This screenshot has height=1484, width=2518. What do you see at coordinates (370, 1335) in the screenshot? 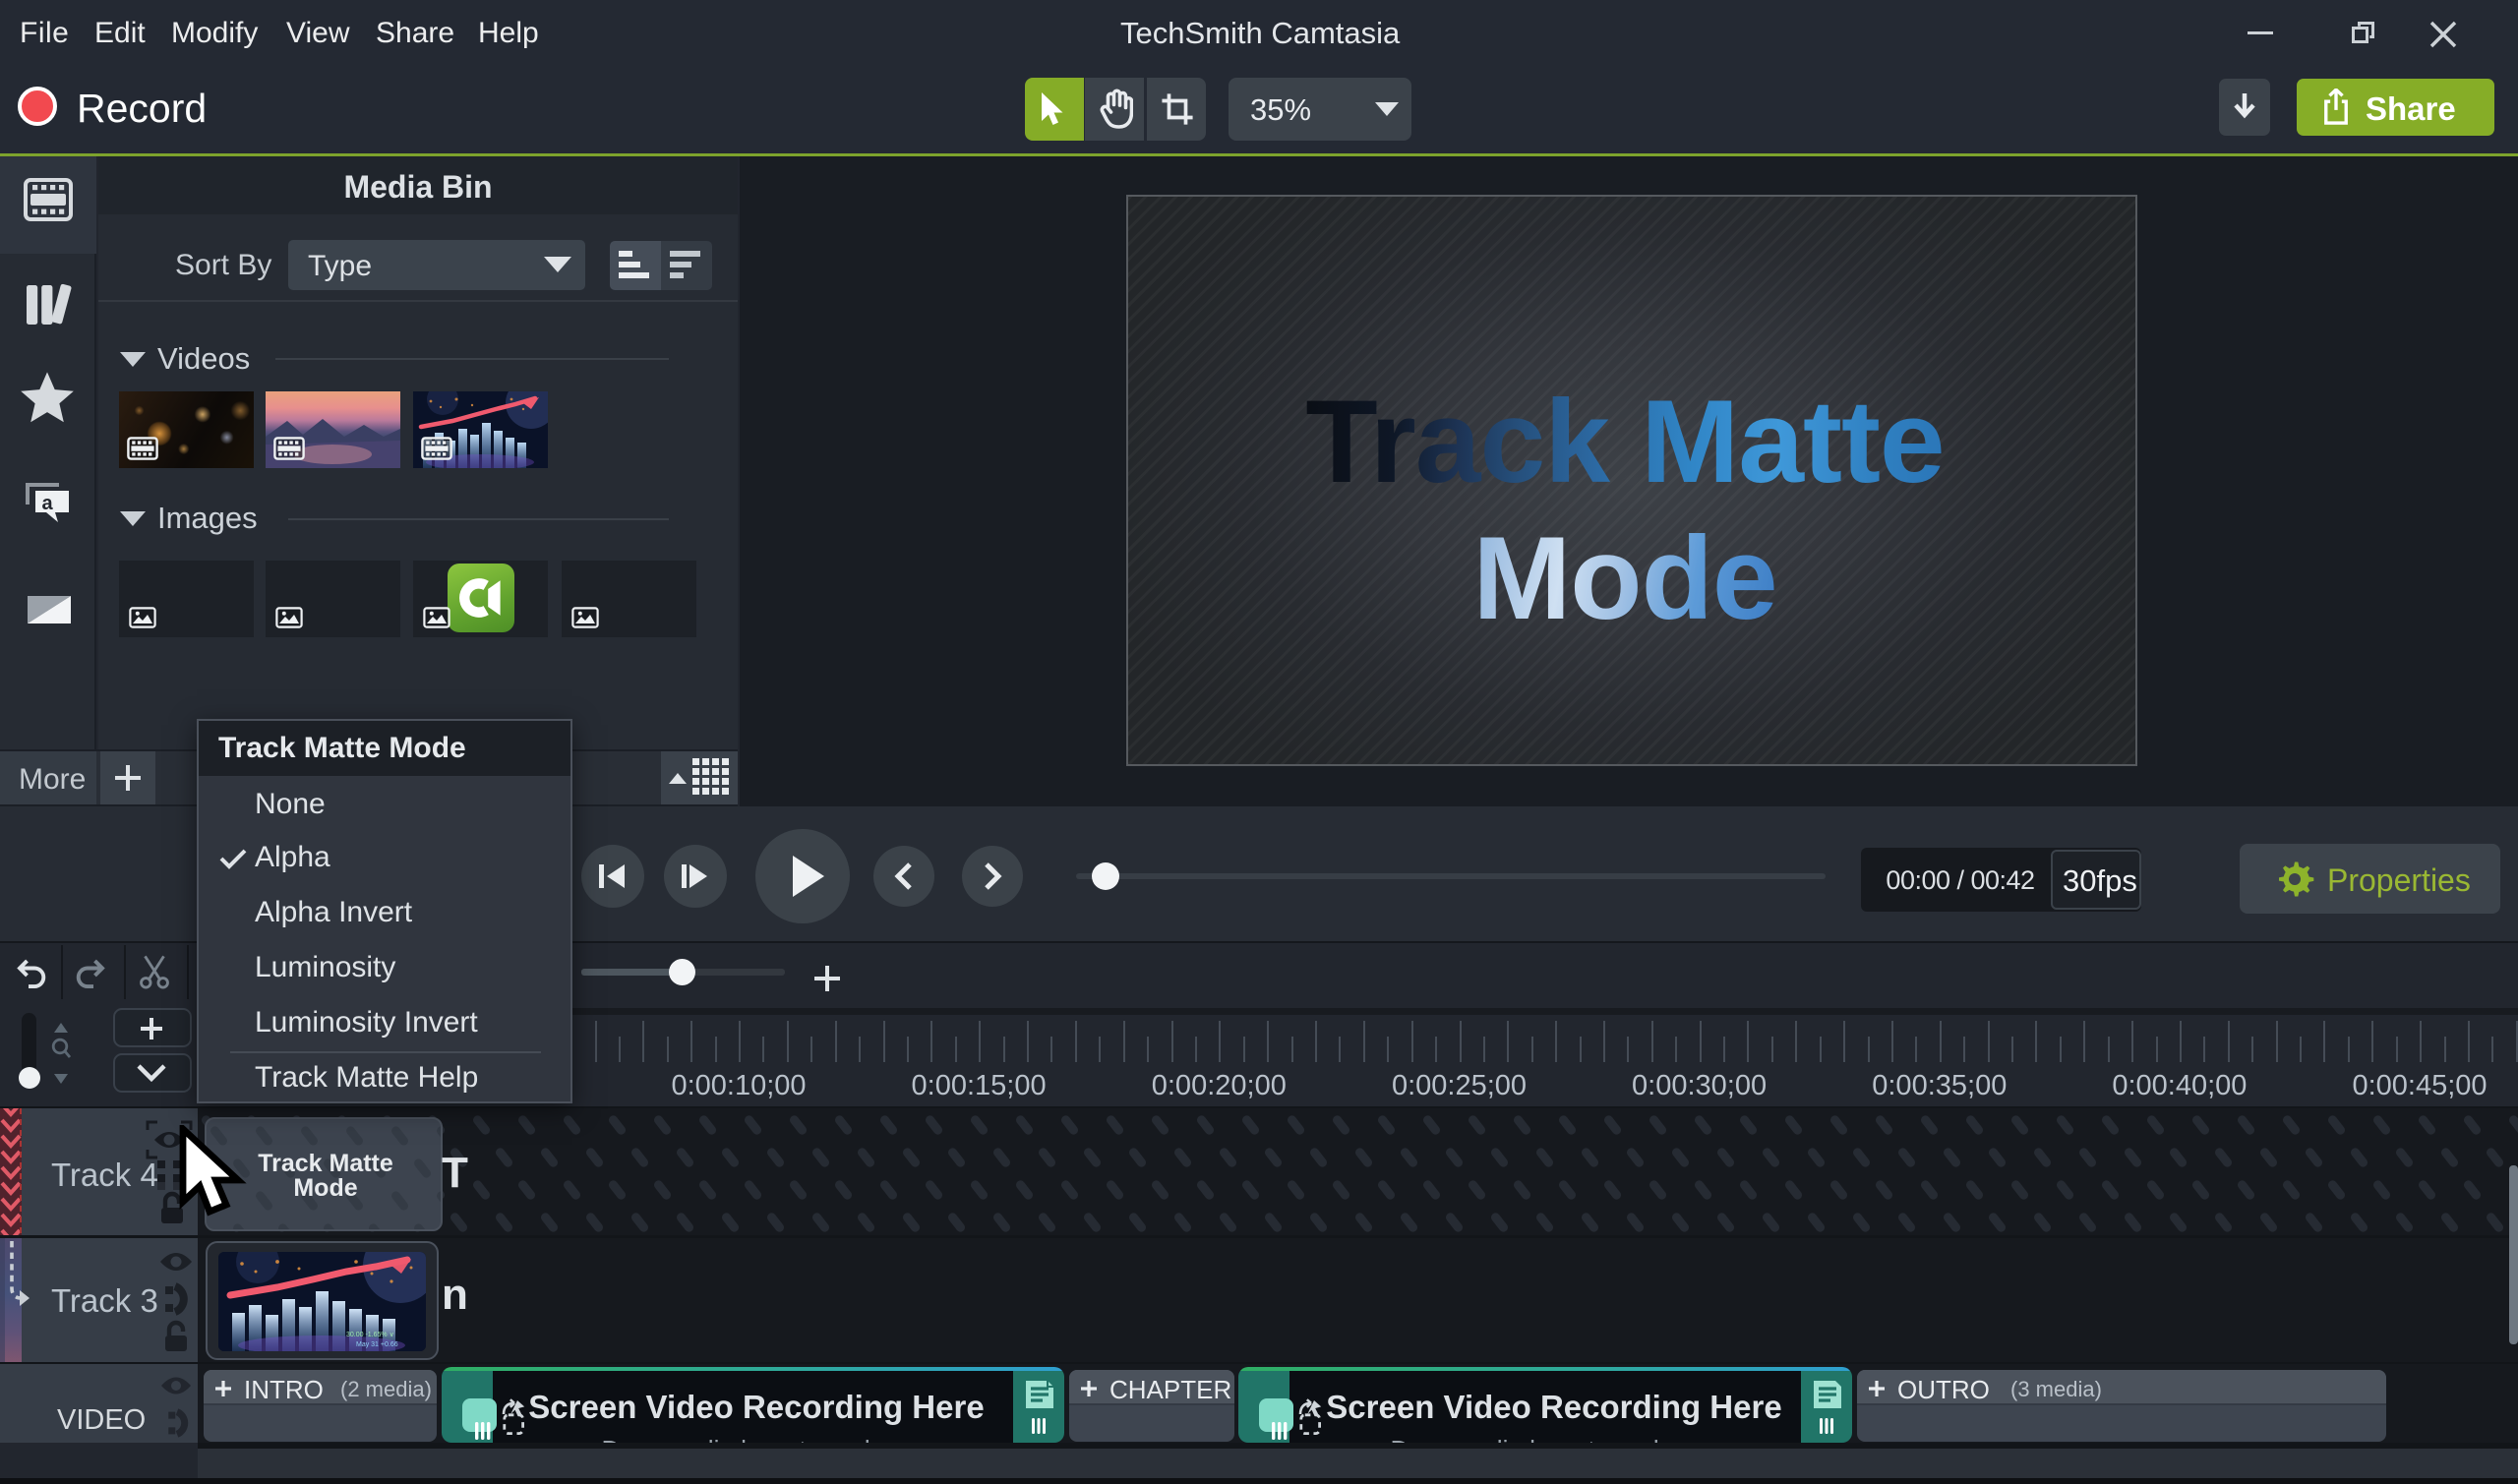
I see `svg-text: 30.00 -1.65% ∨` at bounding box center [370, 1335].